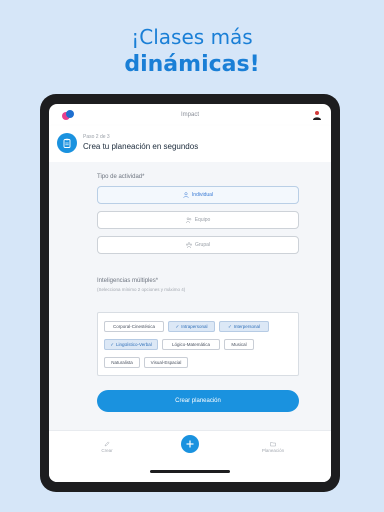  What do you see at coordinates (121, 177) in the screenshot?
I see `activity-type-label: Tipo de actividad*` at bounding box center [121, 177].